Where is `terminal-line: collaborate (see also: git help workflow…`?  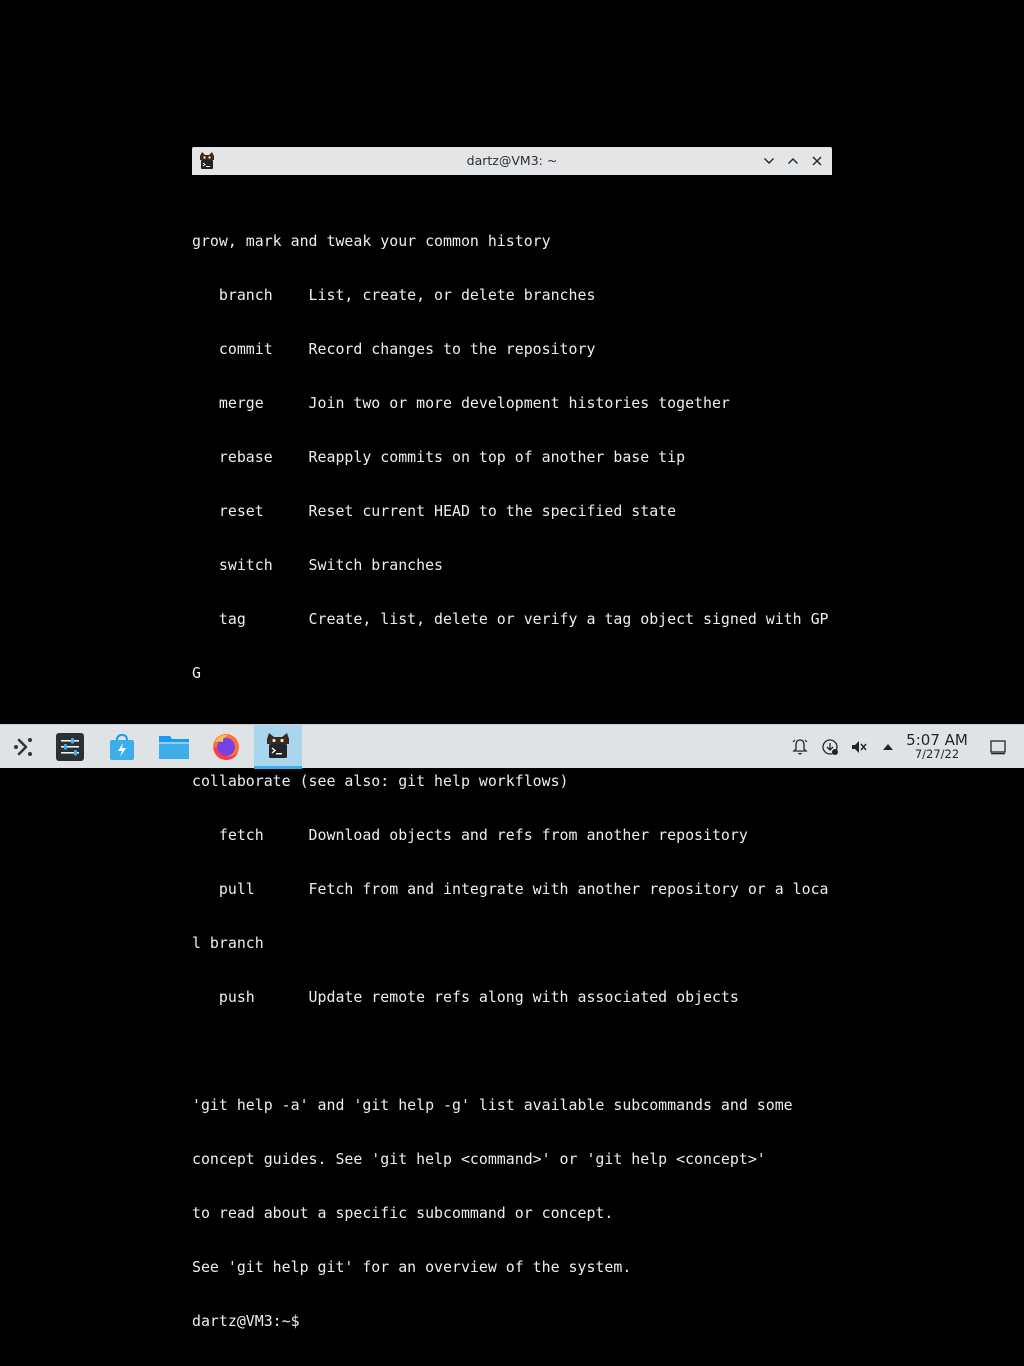 terminal-line: collaborate (see also: git help workflow… is located at coordinates (380, 781).